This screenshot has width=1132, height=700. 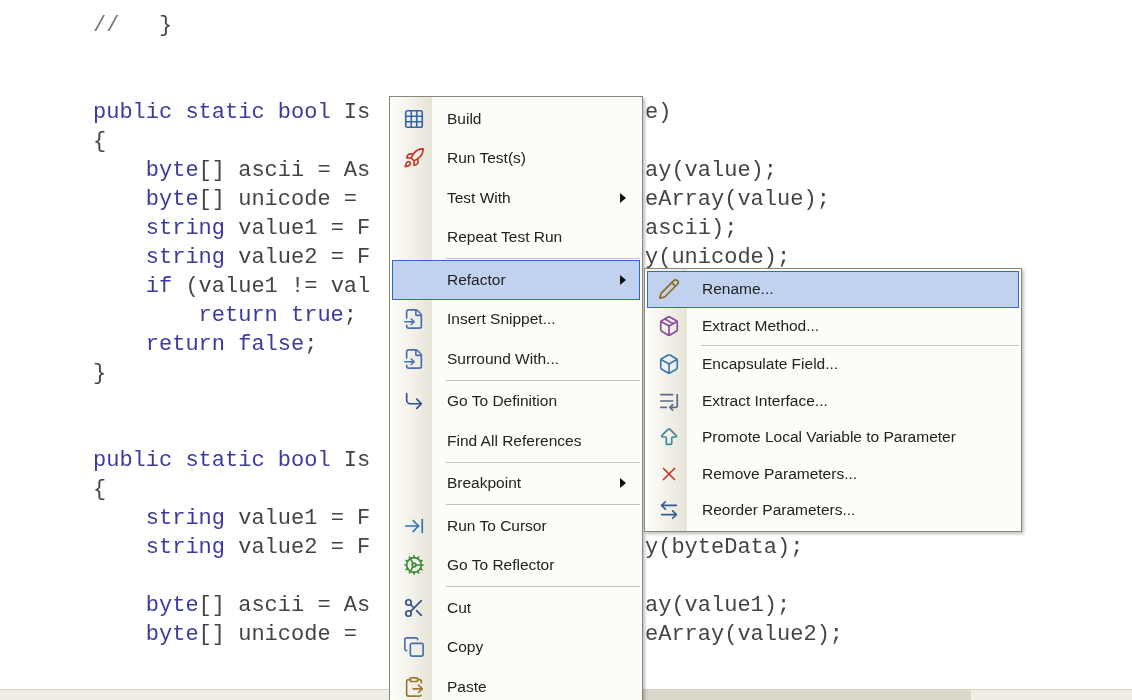 I want to click on code-line: y(unicode);, so click(x=718, y=257).